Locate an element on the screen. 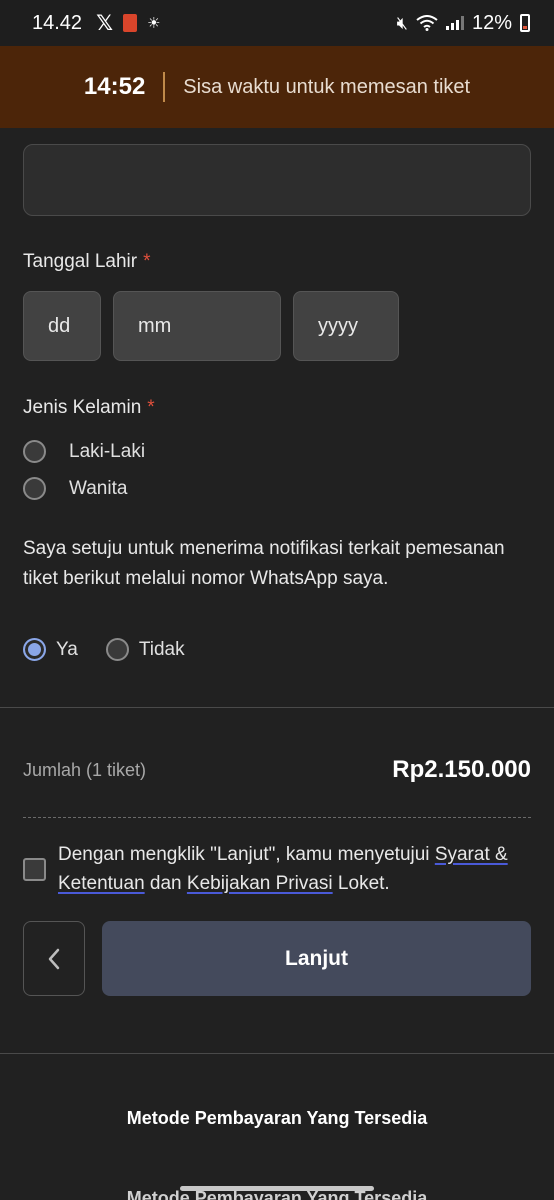 The width and height of the screenshot is (554, 1200). gender-label-text: Jenis Kelamin is located at coordinates (82, 407).